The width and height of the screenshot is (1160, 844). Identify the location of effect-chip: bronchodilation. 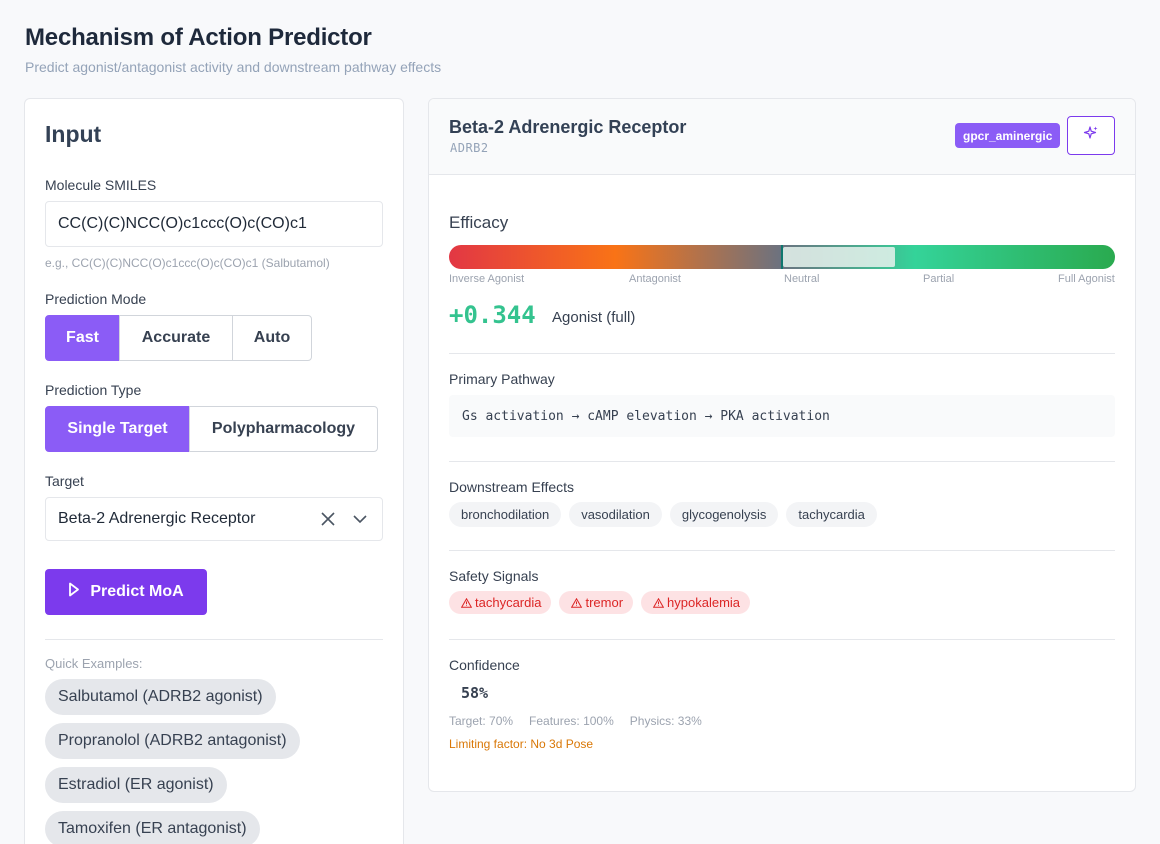
(505, 514).